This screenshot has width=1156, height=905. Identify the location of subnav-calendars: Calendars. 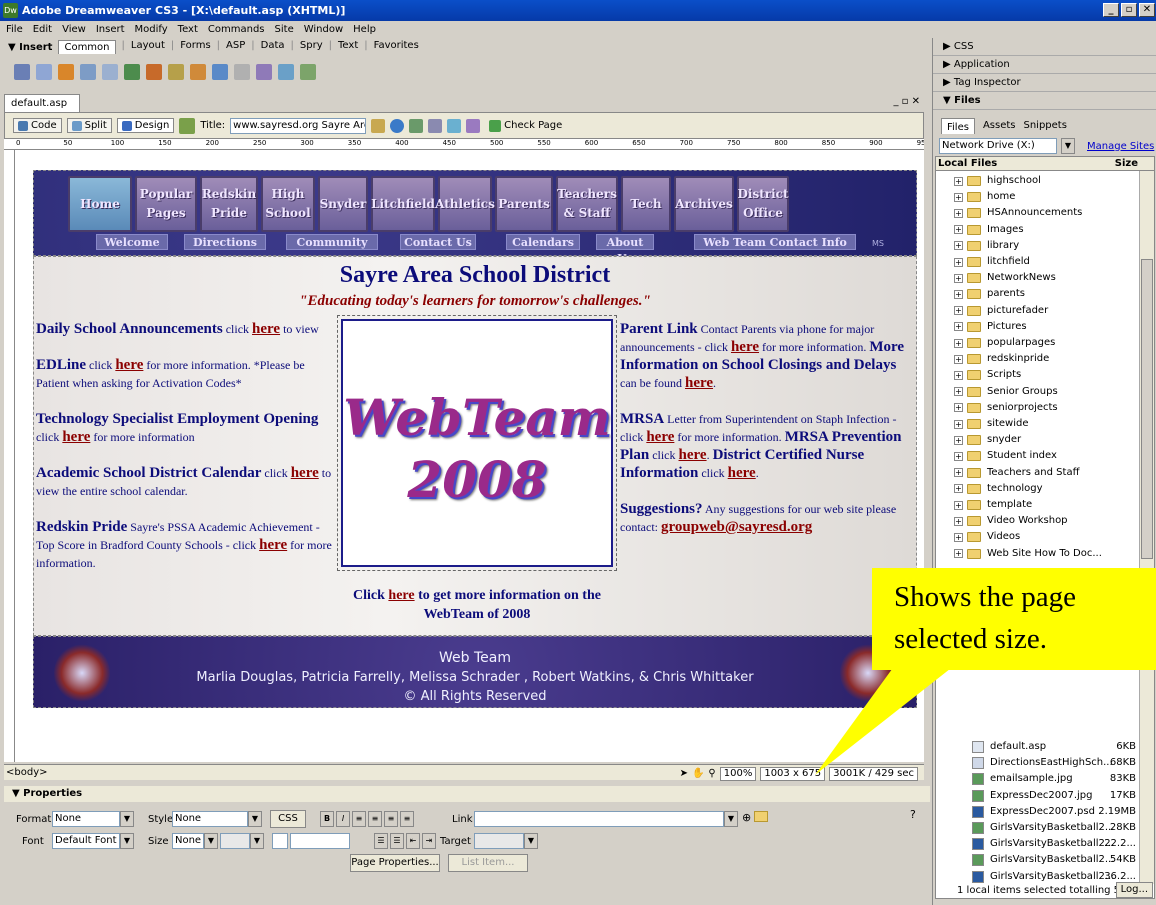
(543, 242).